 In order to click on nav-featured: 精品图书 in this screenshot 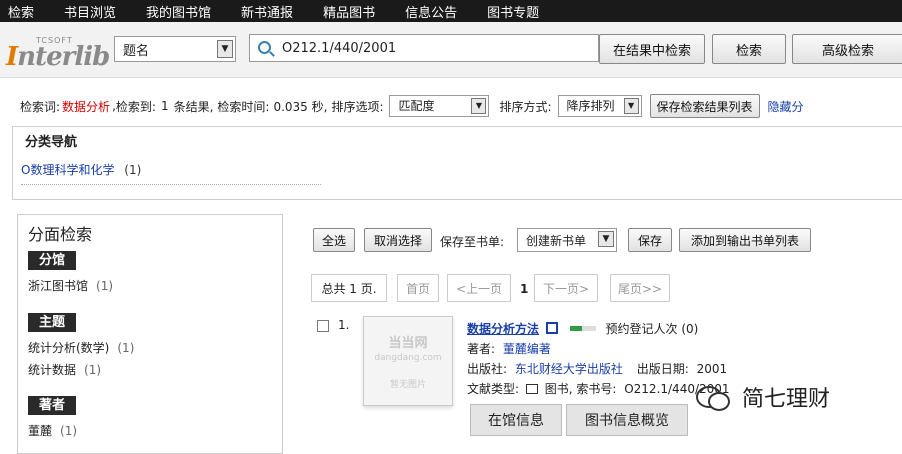, I will do `click(345, 11)`.